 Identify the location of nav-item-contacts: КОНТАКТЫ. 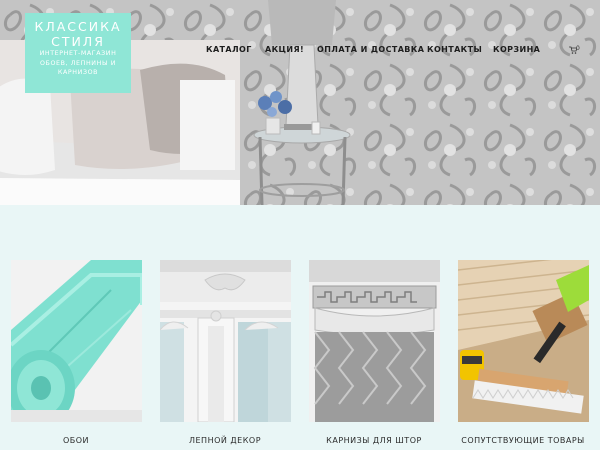
(454, 49).